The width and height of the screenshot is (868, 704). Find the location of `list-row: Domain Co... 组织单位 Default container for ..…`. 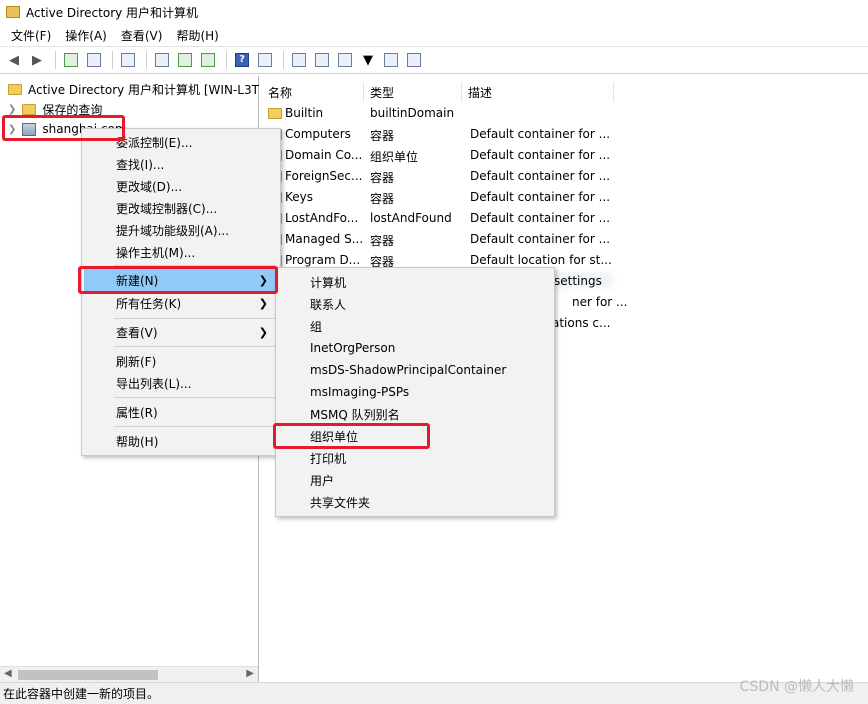

list-row: Domain Co... 组织单位 Default container for ..… is located at coordinates (562, 155).